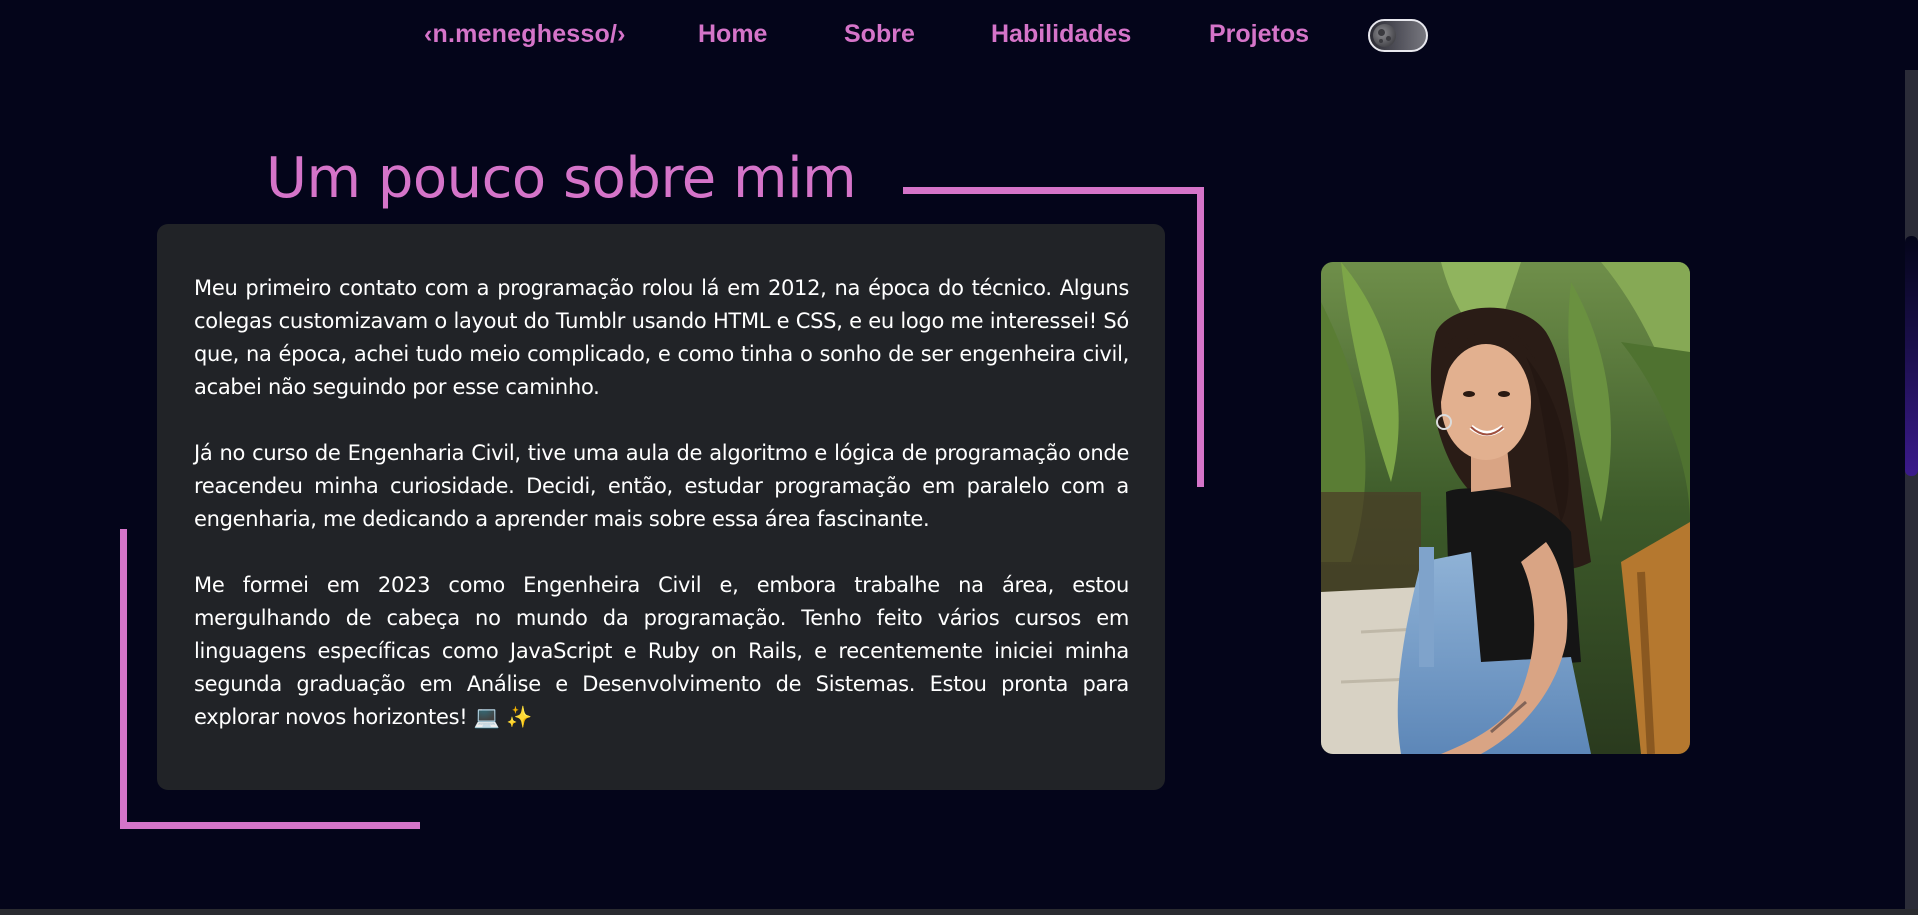  What do you see at coordinates (1200, 337) in the screenshot?
I see `decorative-frame-right` at bounding box center [1200, 337].